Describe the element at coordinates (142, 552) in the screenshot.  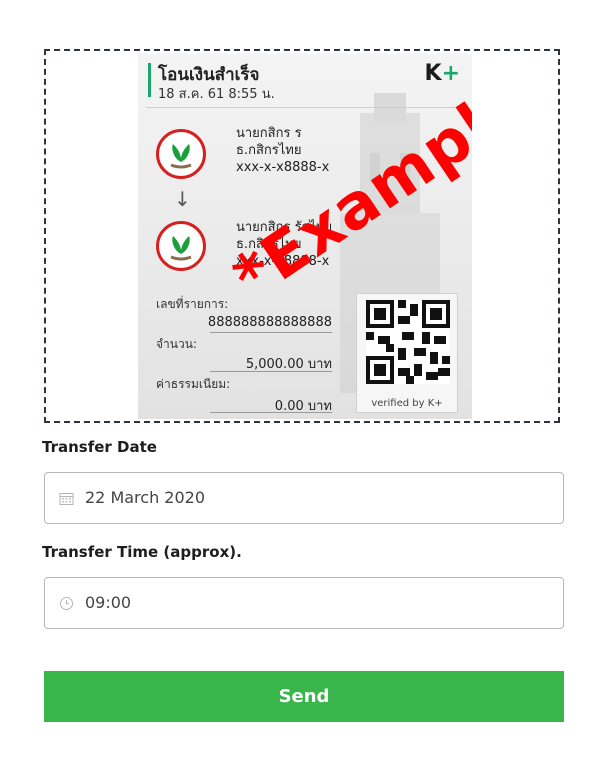
I see `transfer-time-label: Transfer Time (approx).` at that location.